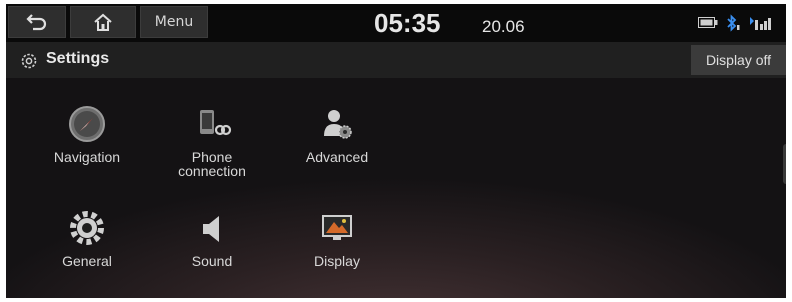 The image size is (792, 302). What do you see at coordinates (87, 261) in the screenshot?
I see `general-label: General` at bounding box center [87, 261].